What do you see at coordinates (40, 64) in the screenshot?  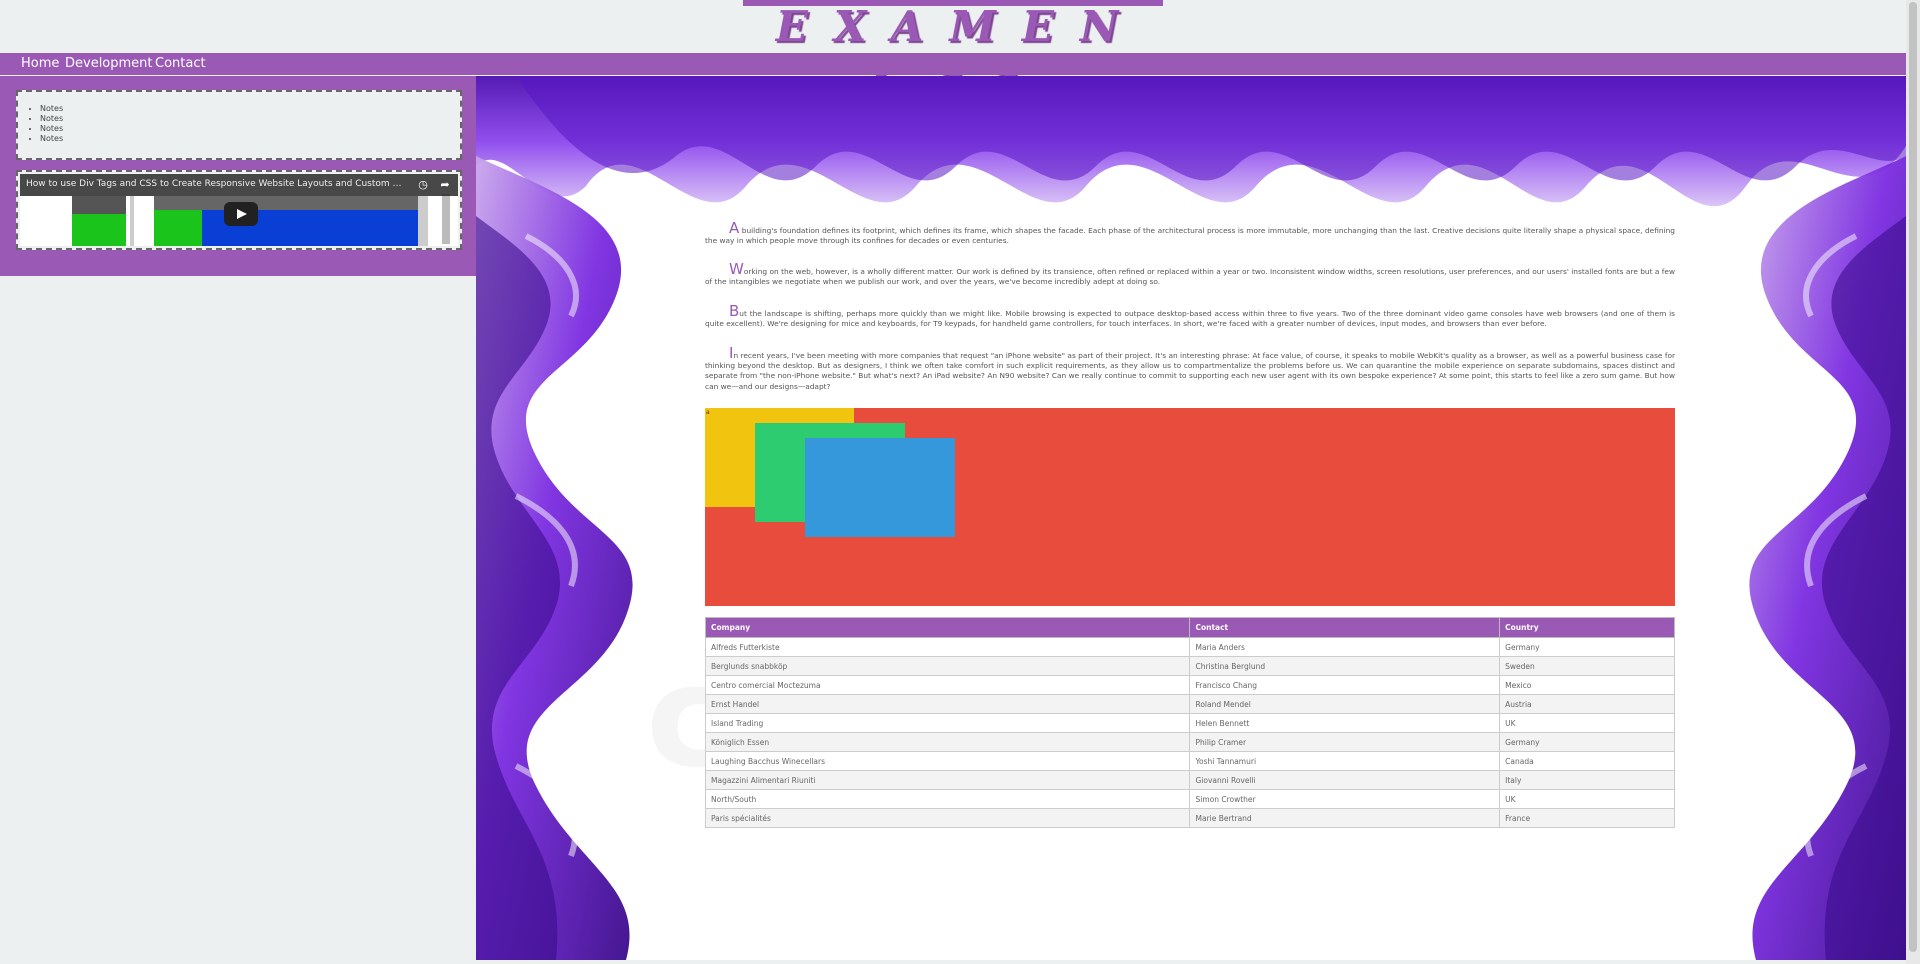 I see `nav-home-link: Home` at bounding box center [40, 64].